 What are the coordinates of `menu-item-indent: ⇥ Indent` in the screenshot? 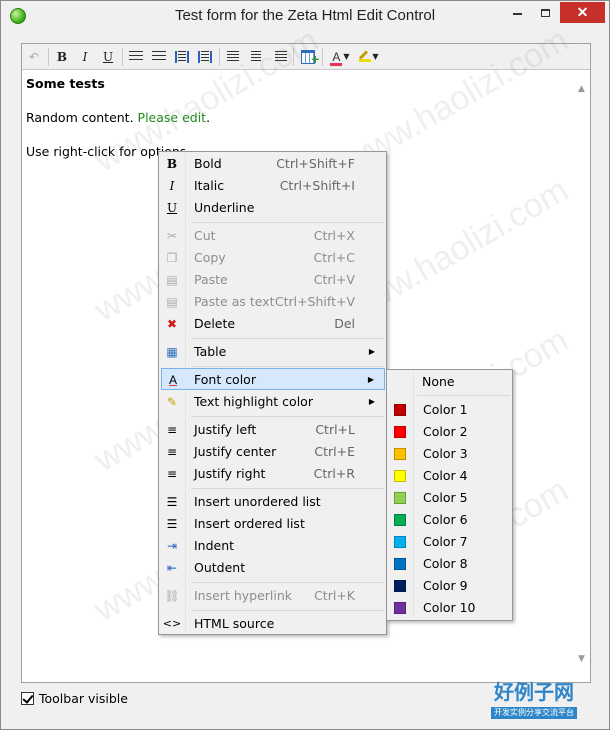 It's located at (273, 546).